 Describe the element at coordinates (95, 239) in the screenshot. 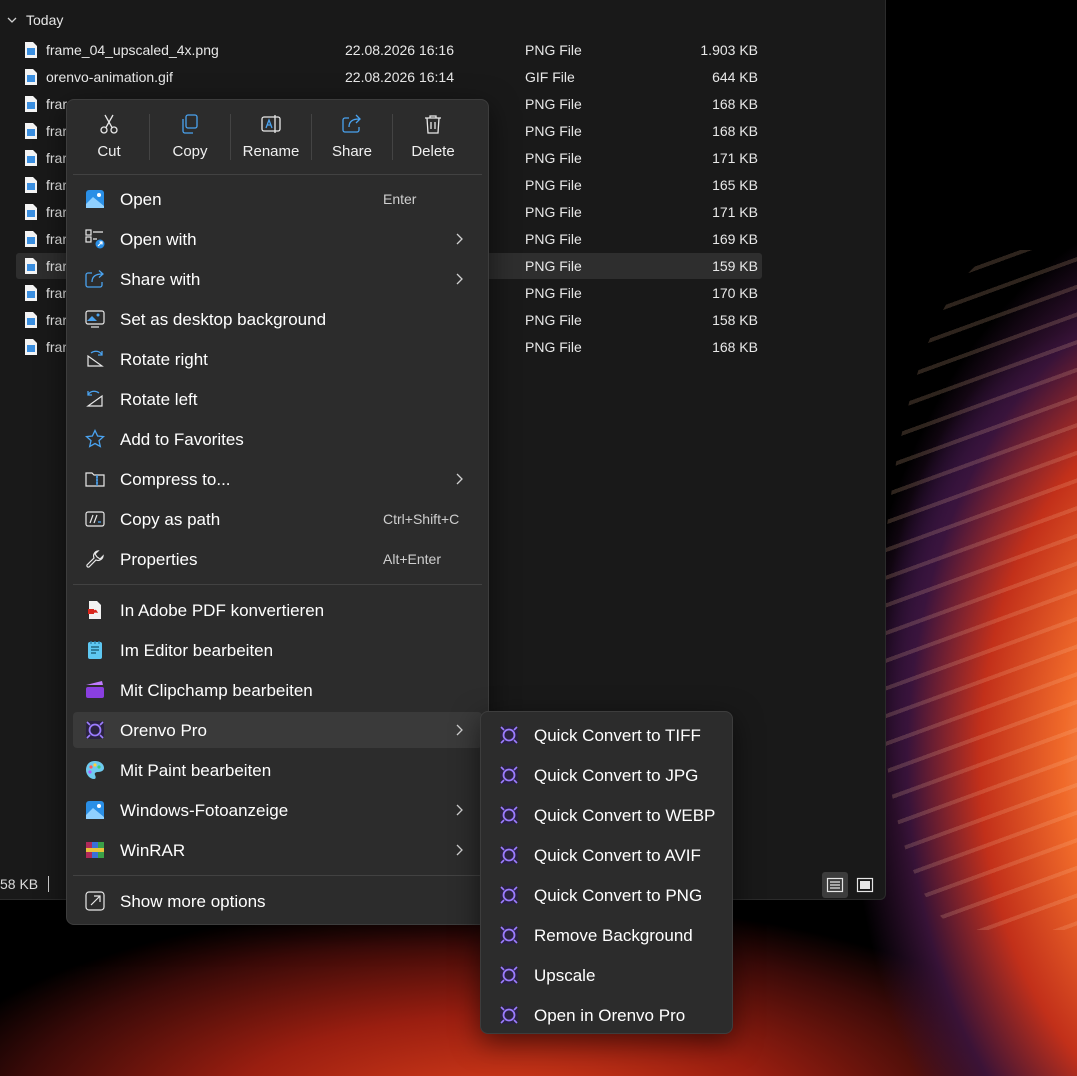

I see `open-with-icon` at that location.